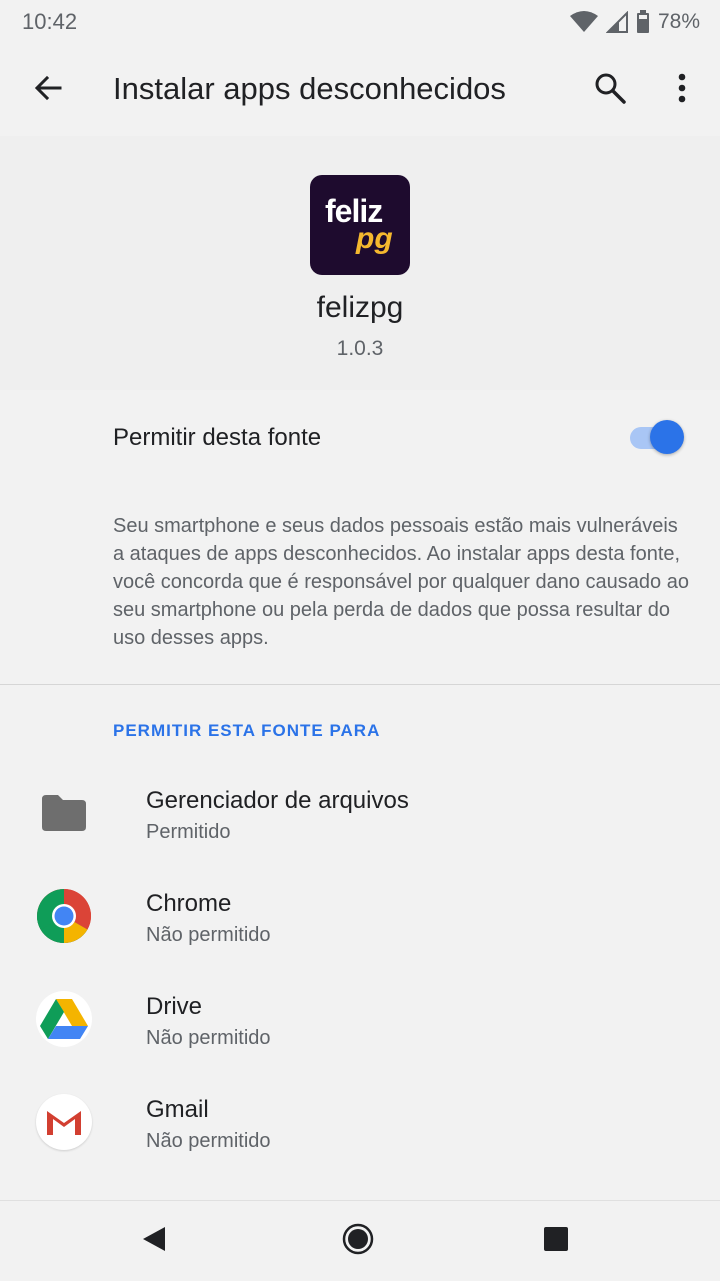 Image resolution: width=720 pixels, height=1281 pixels. I want to click on nav-back-icon, so click(154, 1241).